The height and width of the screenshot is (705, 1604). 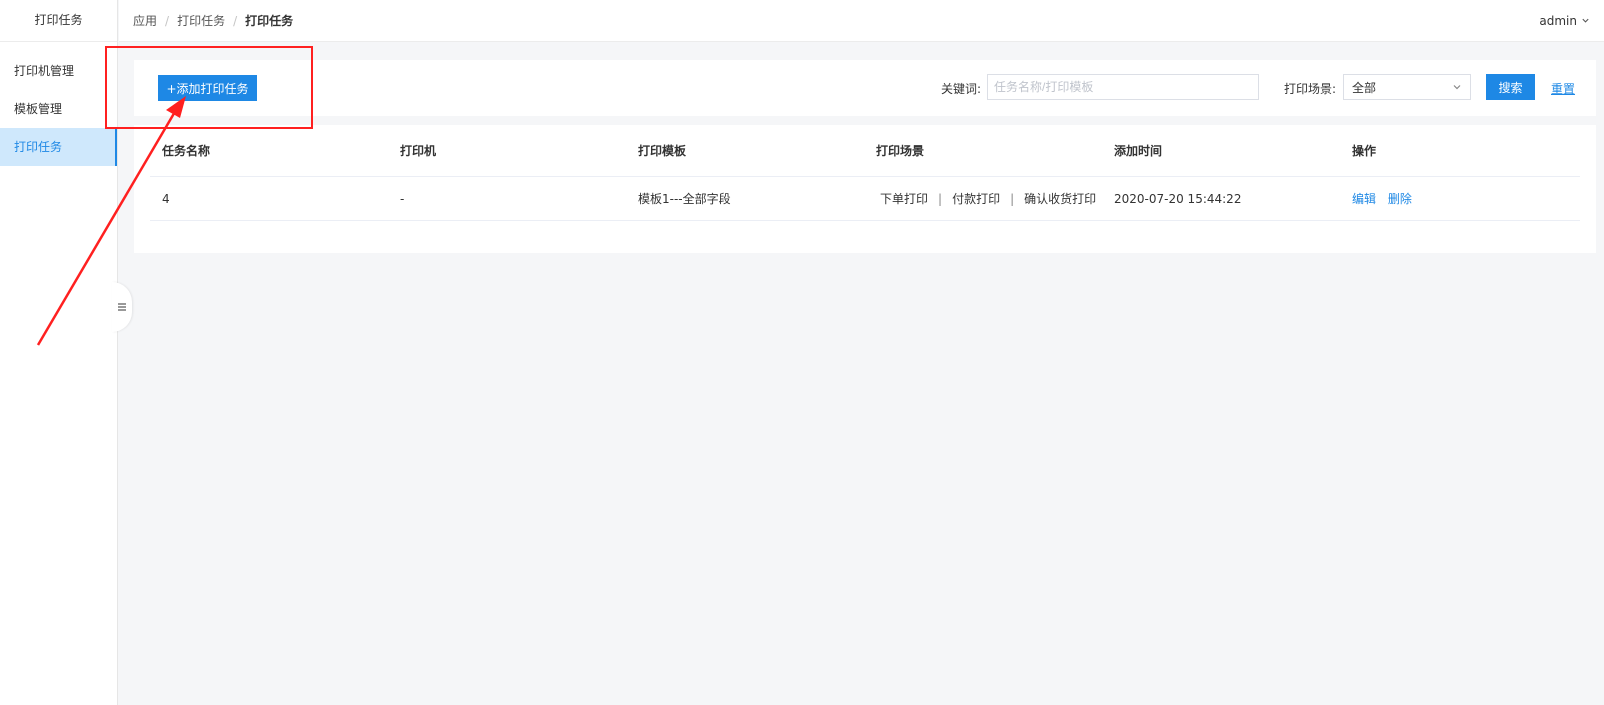 I want to click on column-header-print-scene: 打印场景, so click(x=900, y=151).